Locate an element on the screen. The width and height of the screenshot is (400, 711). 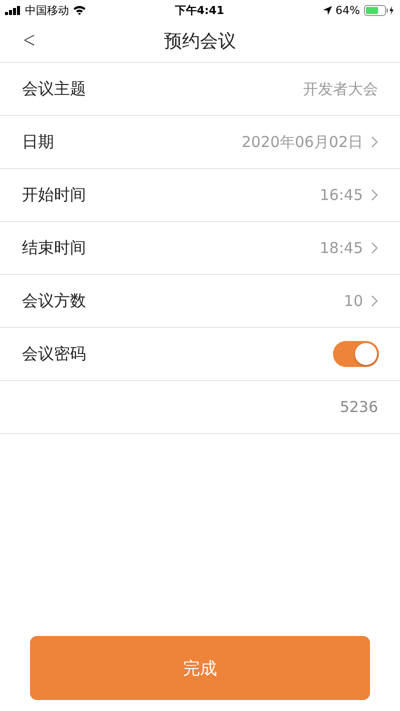
field-value: 10 is located at coordinates (353, 301).